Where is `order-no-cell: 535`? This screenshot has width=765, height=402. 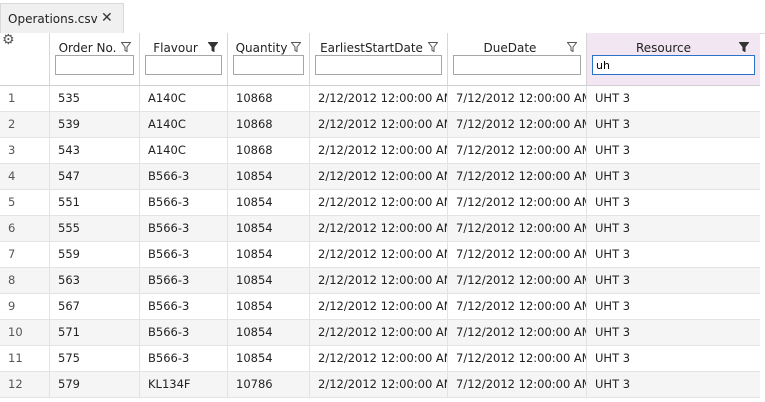
order-no-cell: 535 is located at coordinates (95, 98).